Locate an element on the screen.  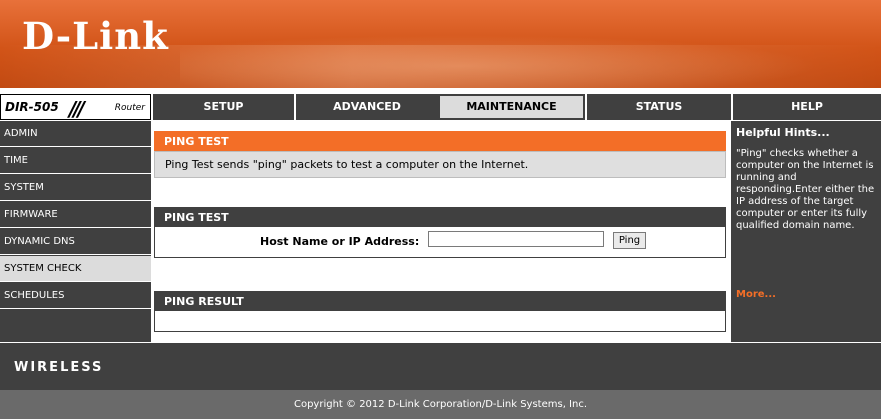
sidebar-item-system: SYSTEM is located at coordinates (75, 188).